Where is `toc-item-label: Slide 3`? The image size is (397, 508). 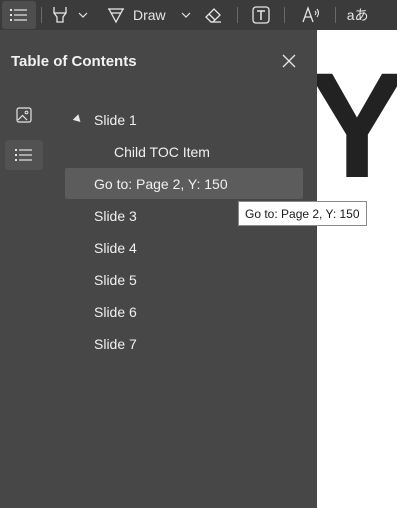
toc-item-label: Slide 3 is located at coordinates (115, 215).